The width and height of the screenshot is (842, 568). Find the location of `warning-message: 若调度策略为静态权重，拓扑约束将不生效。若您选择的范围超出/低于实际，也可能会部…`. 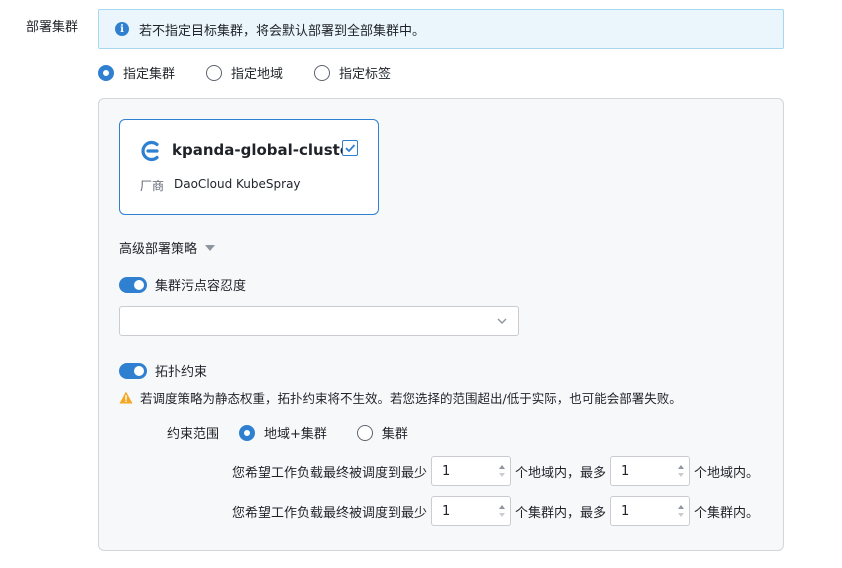

warning-message: 若调度策略为静态权重，拓扑约束将不生效。若您选择的范围超出/低于实际，也可能会部… is located at coordinates (400, 397).